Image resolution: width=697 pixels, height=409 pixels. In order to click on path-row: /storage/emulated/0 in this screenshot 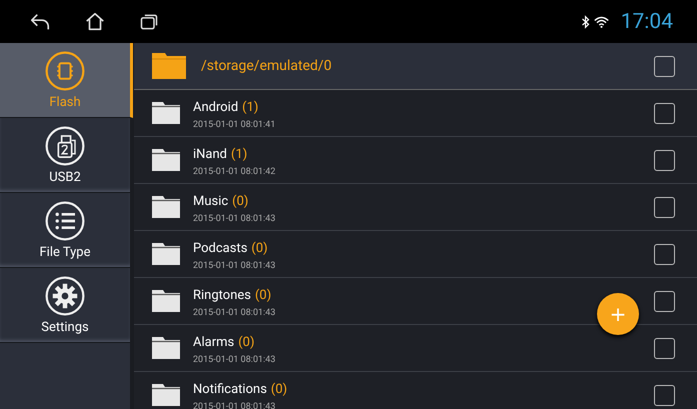, I will do `click(415, 66)`.